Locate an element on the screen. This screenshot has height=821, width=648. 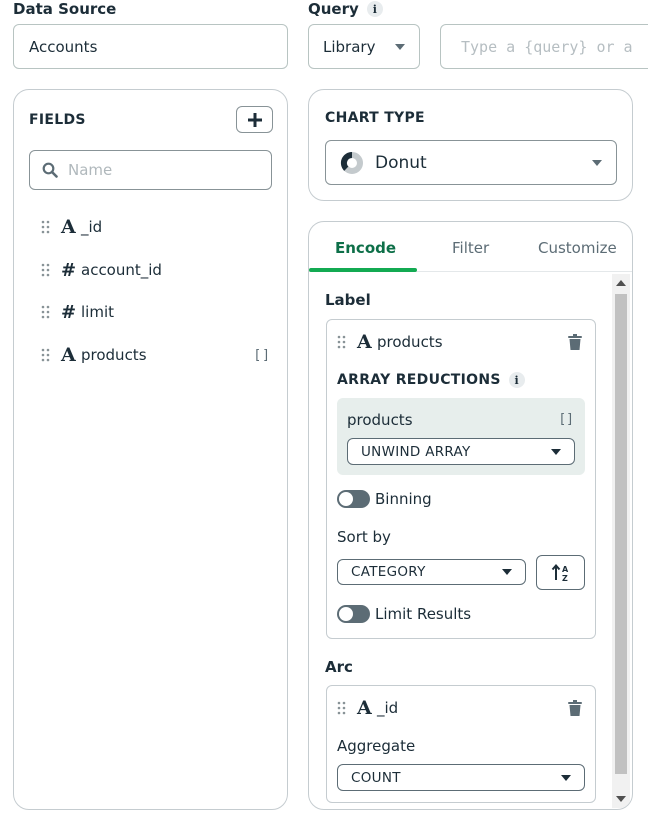
field-item-id: A _id is located at coordinates (156, 227).